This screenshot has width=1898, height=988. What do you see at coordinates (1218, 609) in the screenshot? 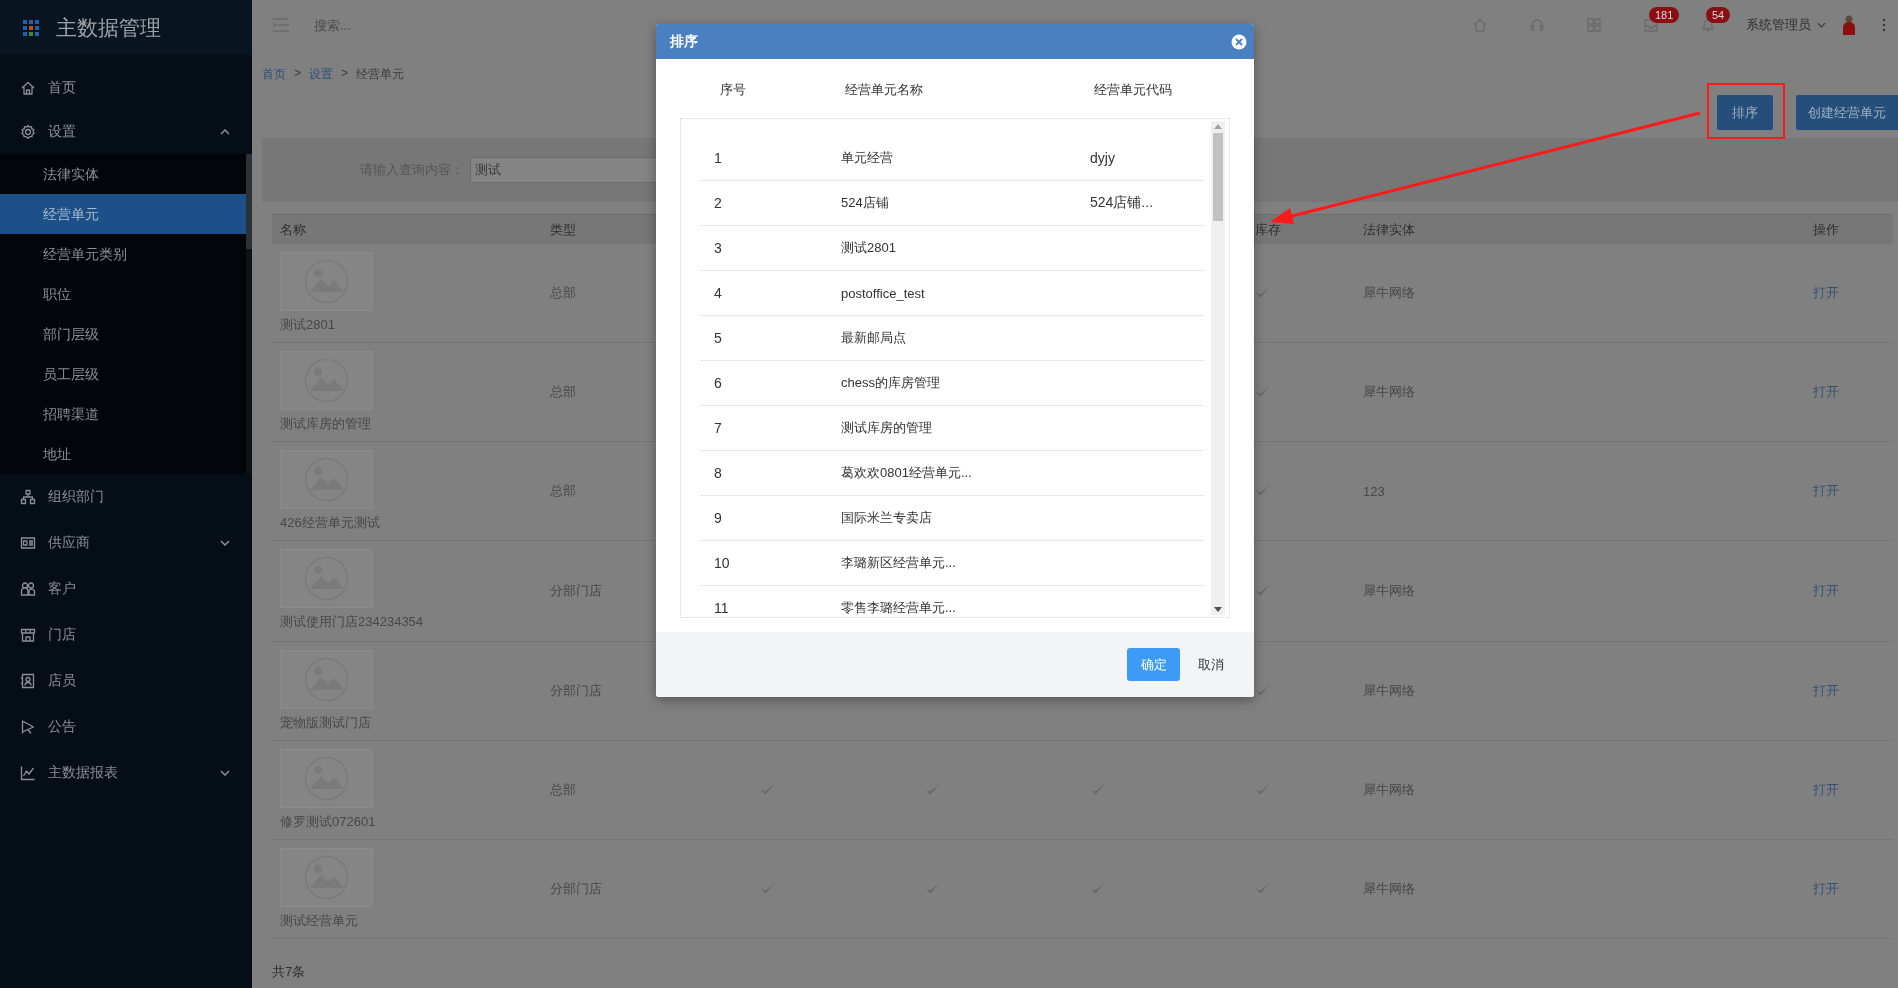
I see `scroll-down-icon` at bounding box center [1218, 609].